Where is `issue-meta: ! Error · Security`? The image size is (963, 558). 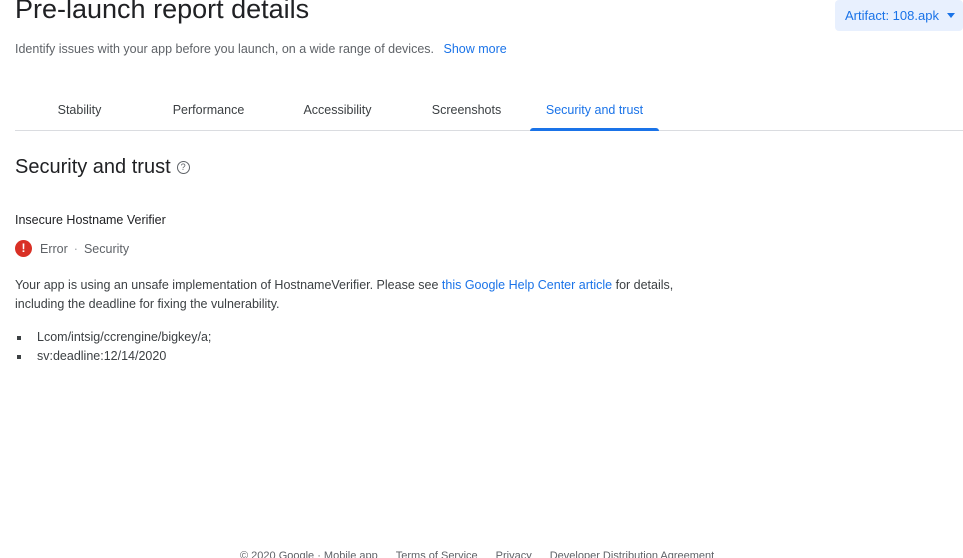 issue-meta: ! Error · Security is located at coordinates (72, 248).